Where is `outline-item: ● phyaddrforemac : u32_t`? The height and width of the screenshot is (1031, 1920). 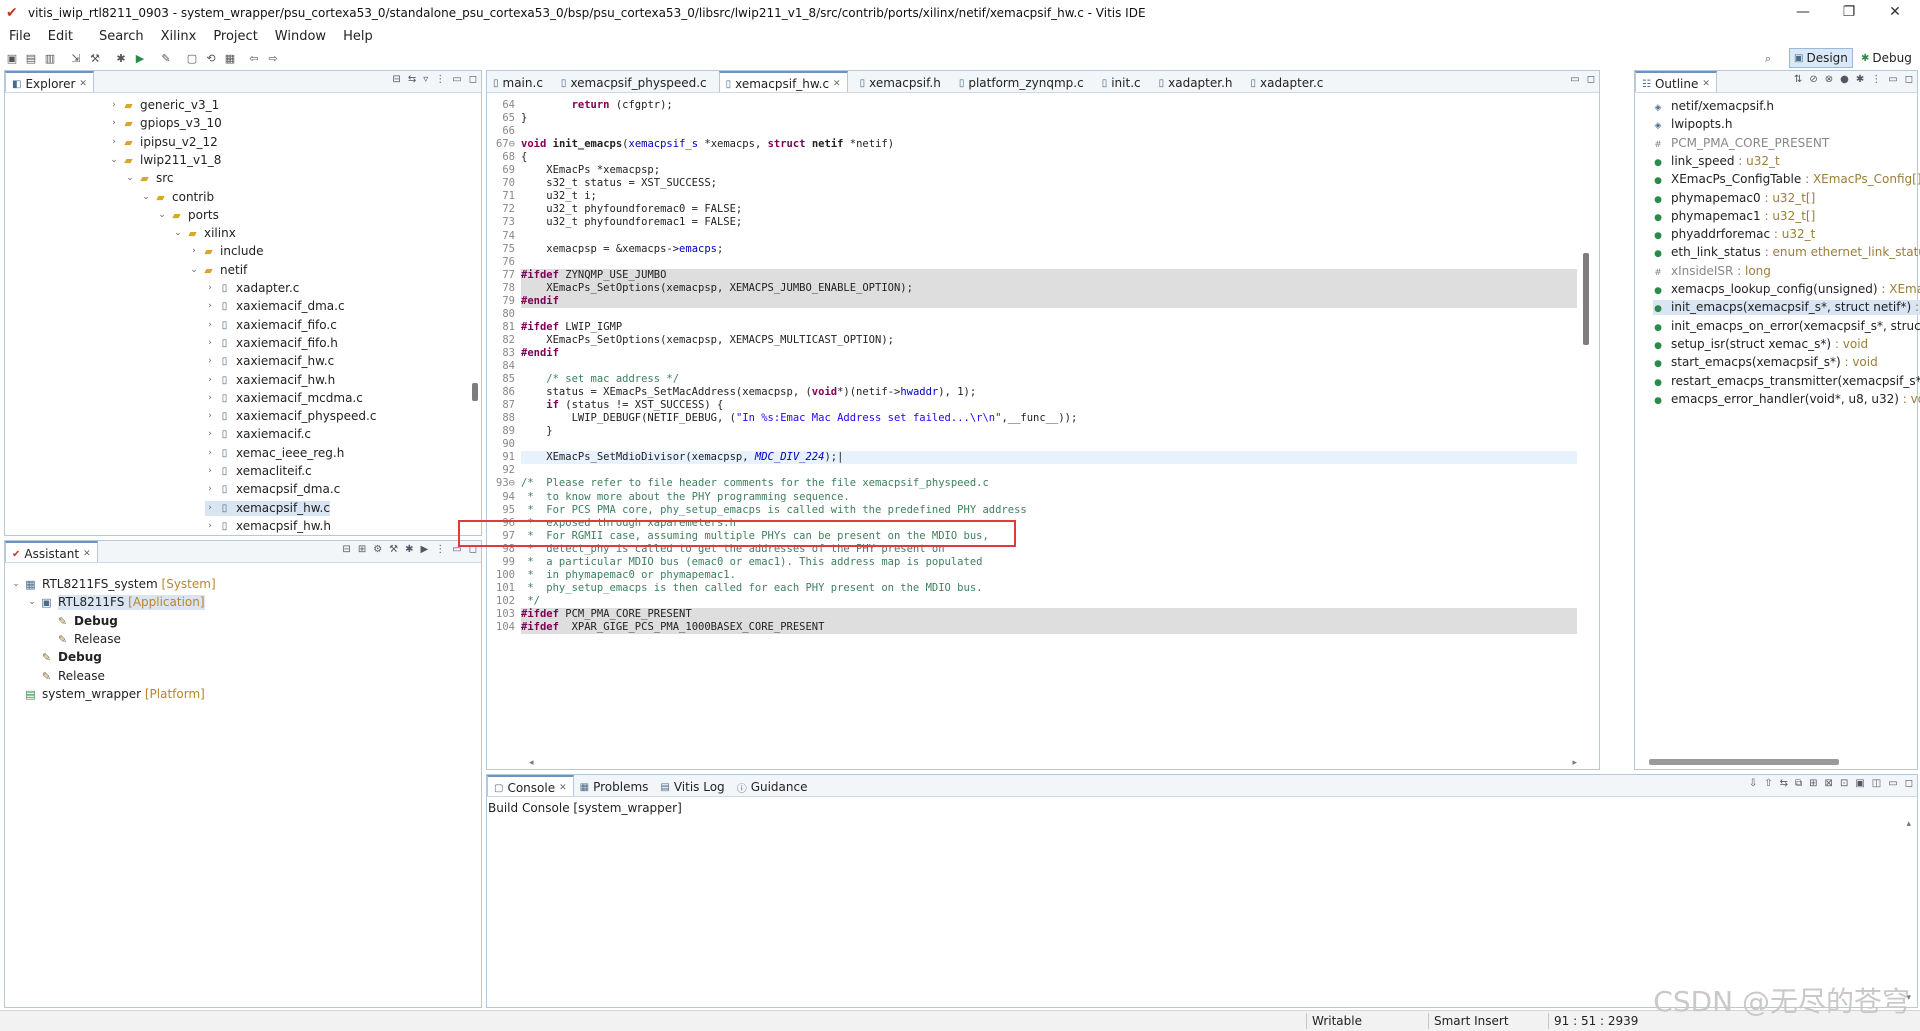 outline-item: ● phyaddrforemac : u32_t is located at coordinates (1734, 234).